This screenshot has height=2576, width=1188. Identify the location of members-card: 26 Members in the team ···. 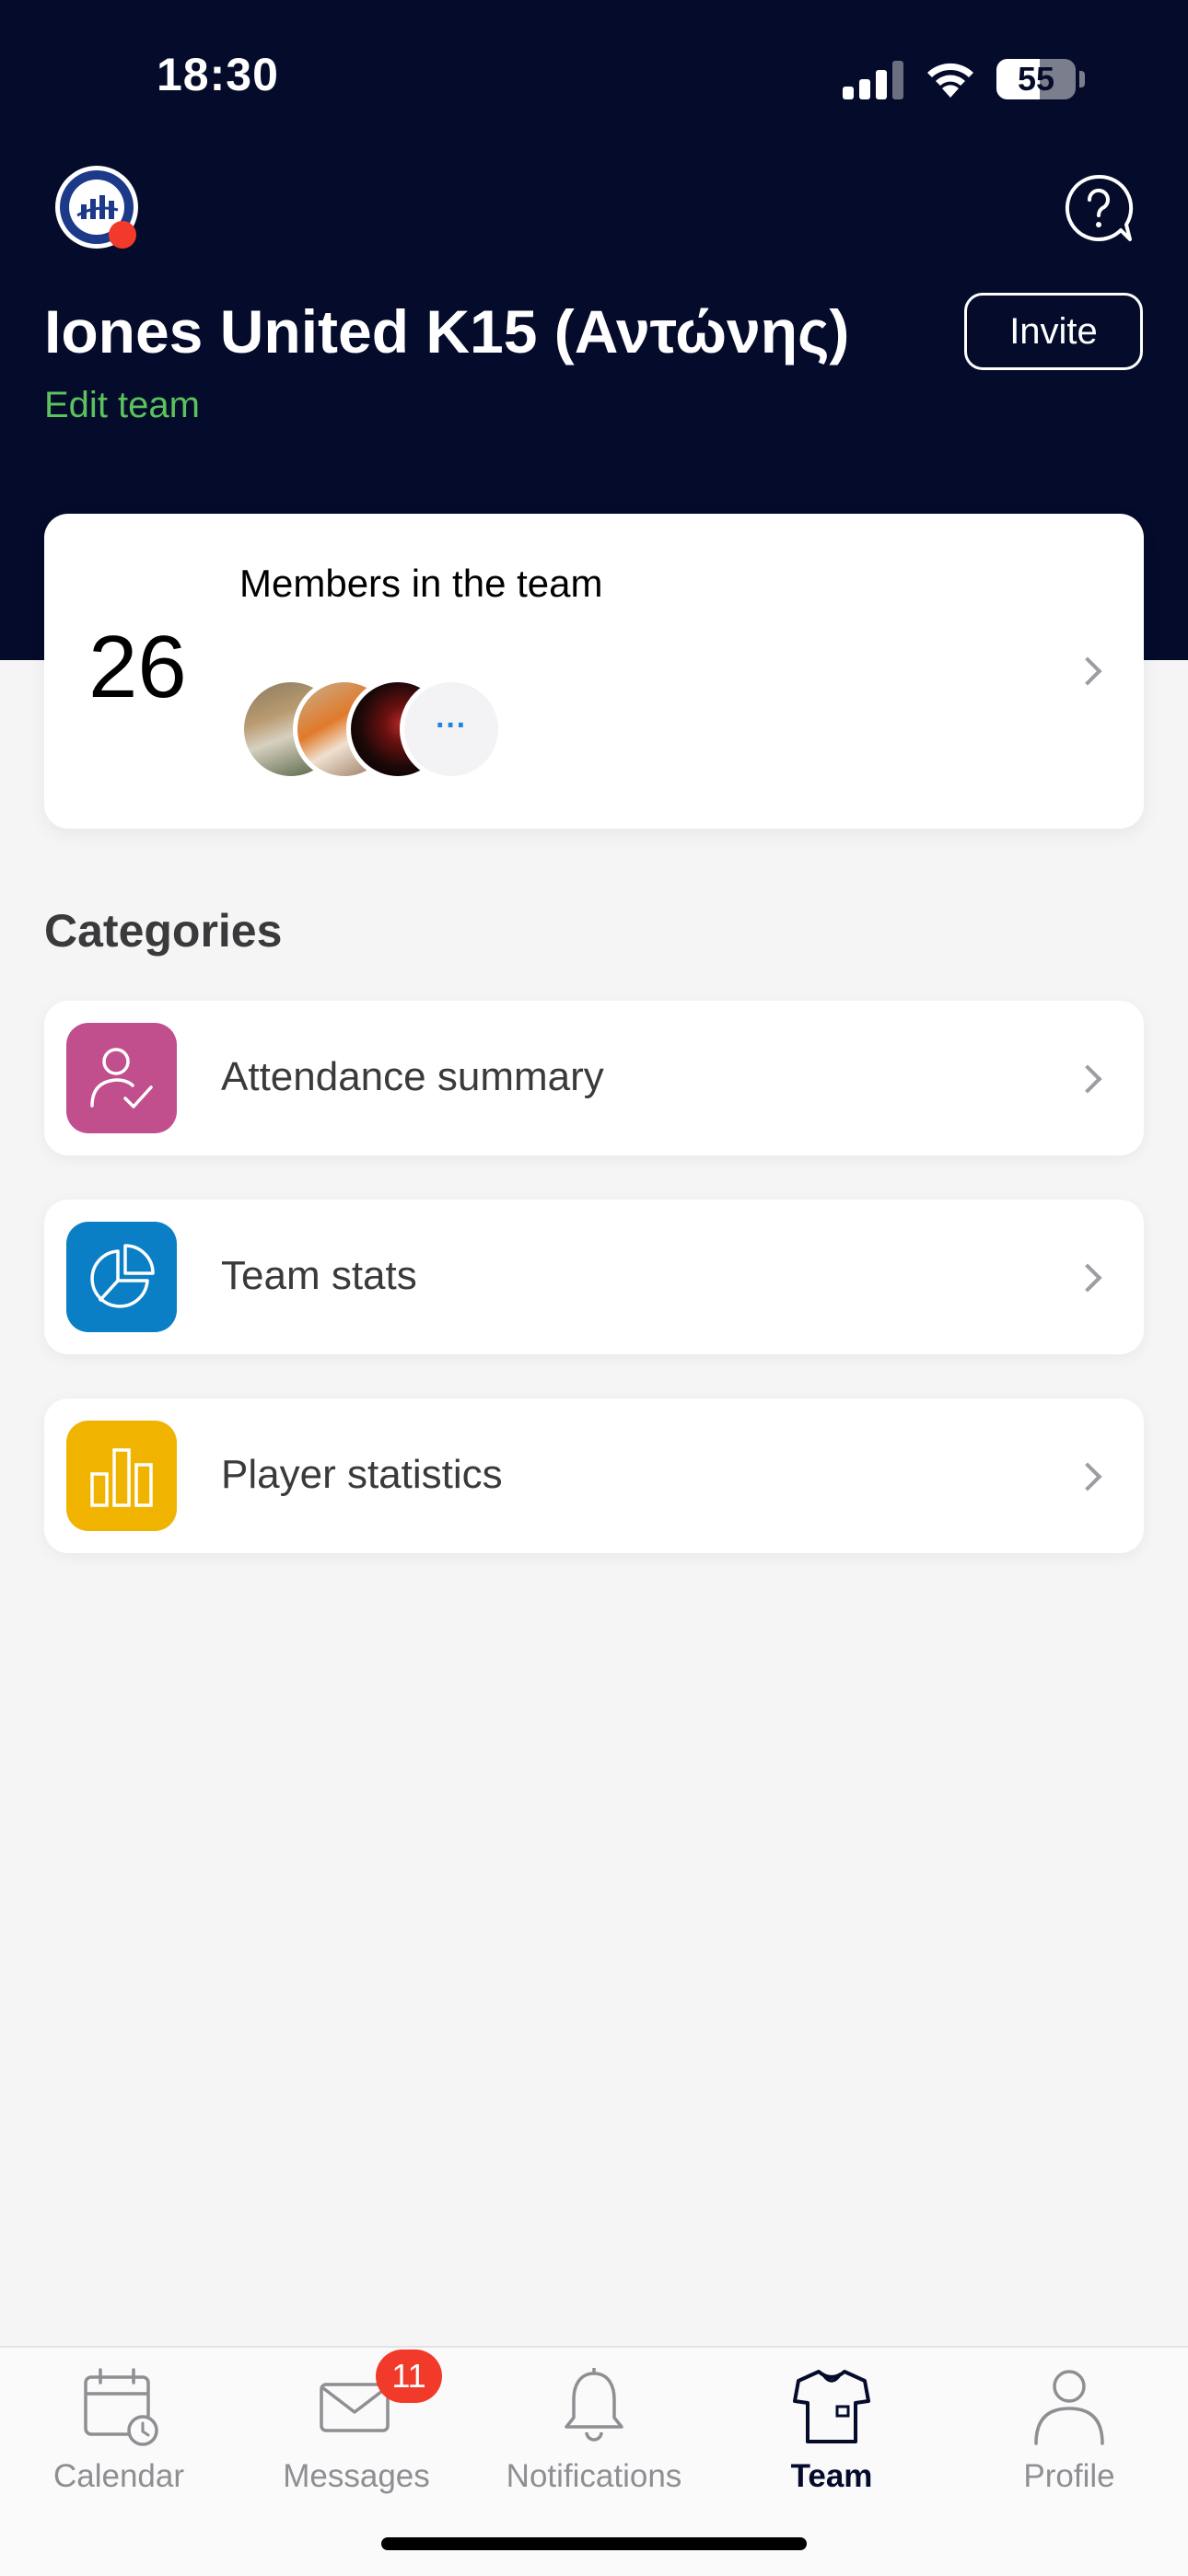
(594, 671).